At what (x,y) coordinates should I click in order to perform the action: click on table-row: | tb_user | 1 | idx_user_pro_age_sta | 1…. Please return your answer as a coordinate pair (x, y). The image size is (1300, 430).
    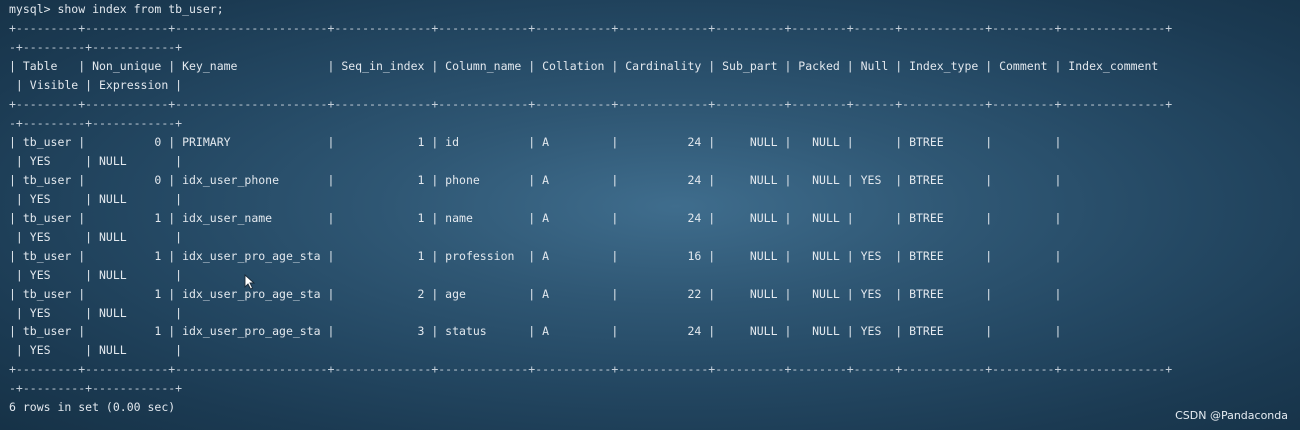
    Looking at the image, I should click on (535, 256).